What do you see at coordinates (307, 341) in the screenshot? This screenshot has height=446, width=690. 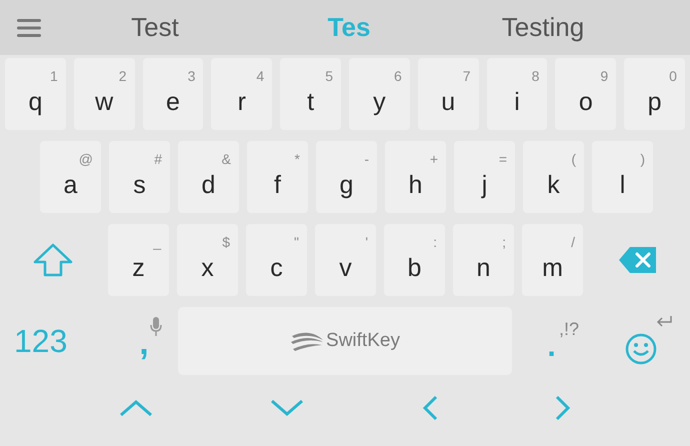 I see `swoosh-icon` at bounding box center [307, 341].